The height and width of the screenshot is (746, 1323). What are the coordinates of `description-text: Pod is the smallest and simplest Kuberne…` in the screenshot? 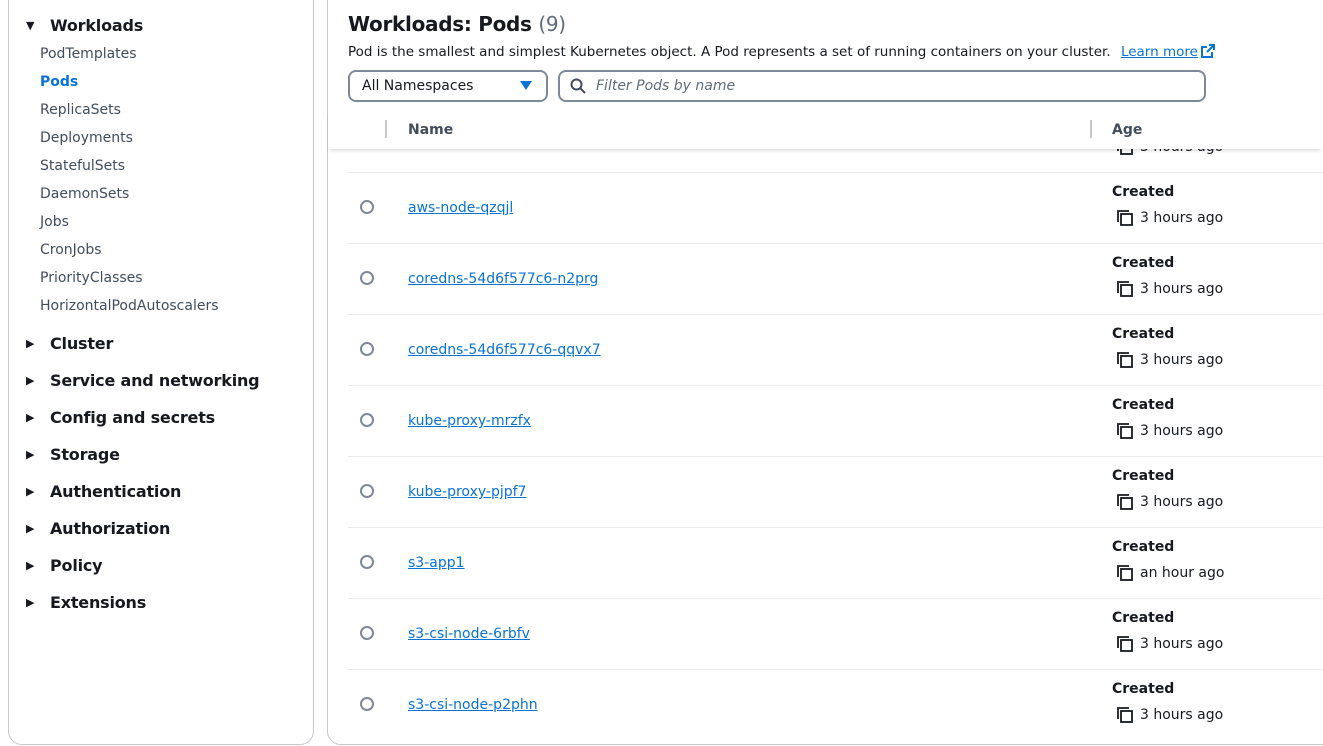 It's located at (729, 52).